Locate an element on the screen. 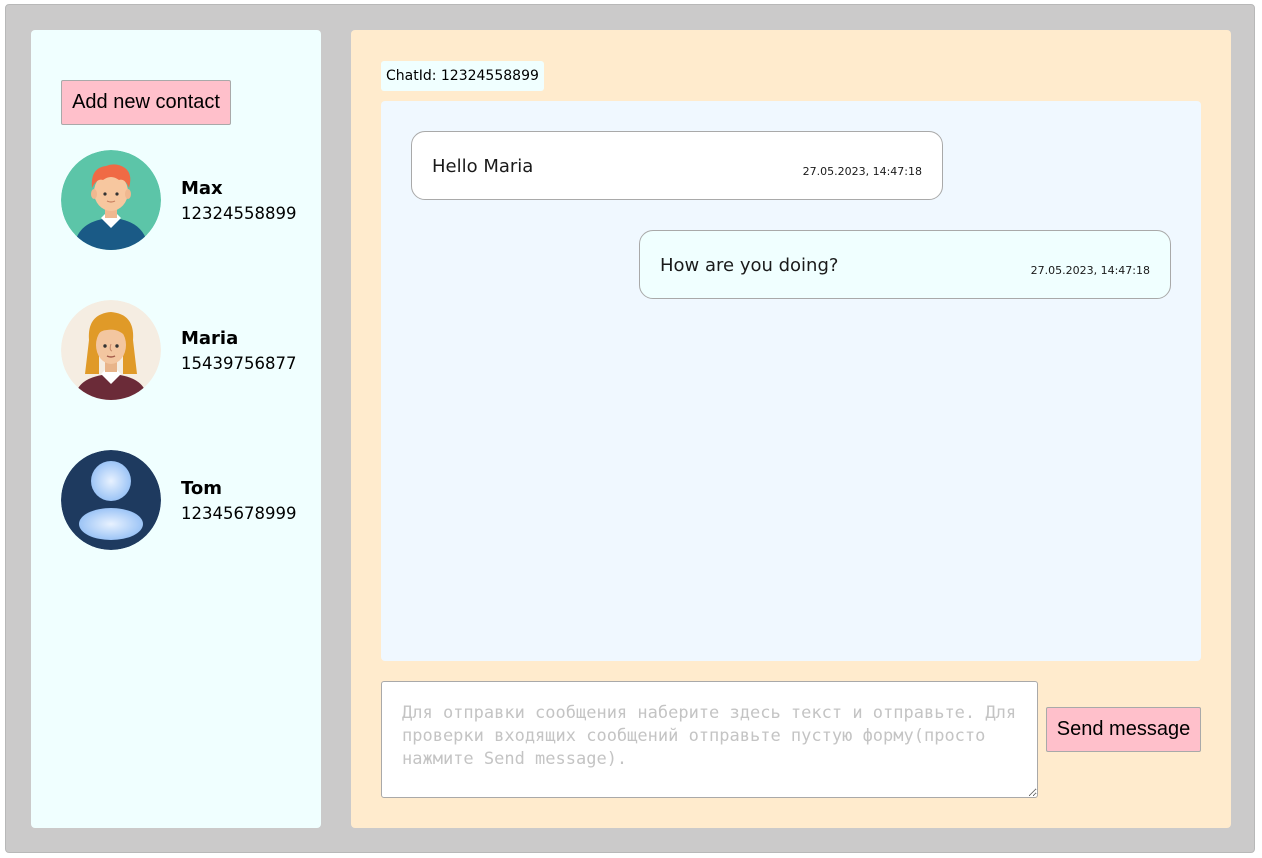 Image resolution: width=1262 pixels, height=858 pixels. message-input is located at coordinates (709, 739).